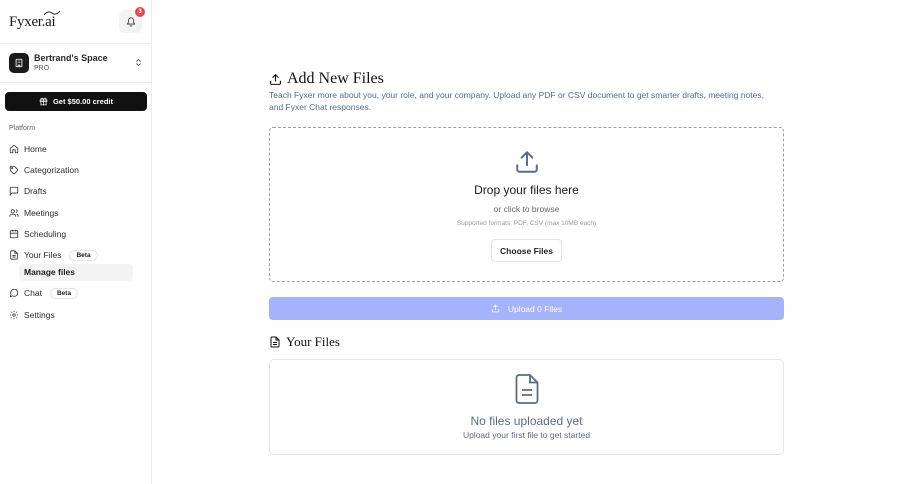 The width and height of the screenshot is (900, 484). I want to click on sidebar-item-label: Your Files, so click(43, 255).